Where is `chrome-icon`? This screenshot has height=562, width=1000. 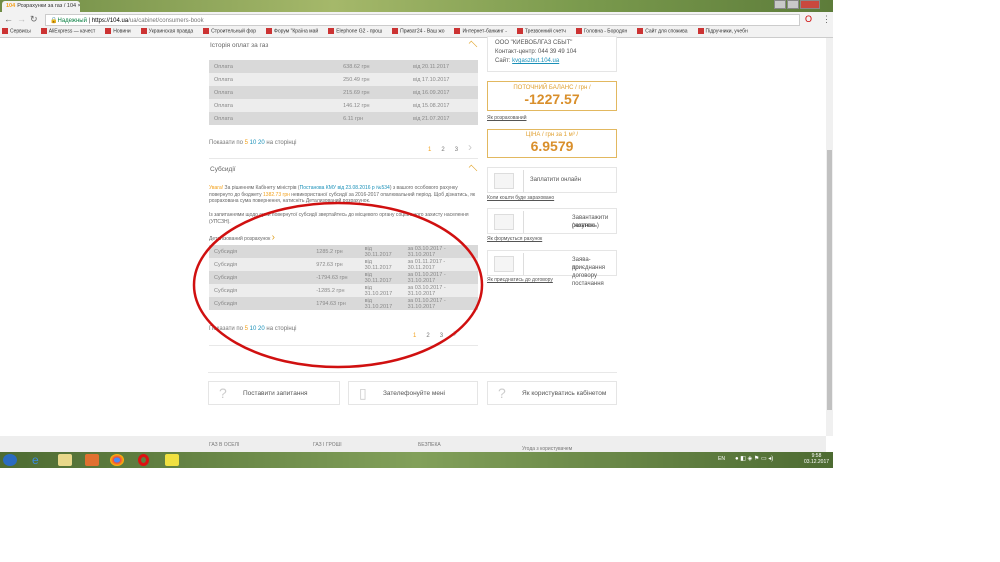 chrome-icon is located at coordinates (117, 460).